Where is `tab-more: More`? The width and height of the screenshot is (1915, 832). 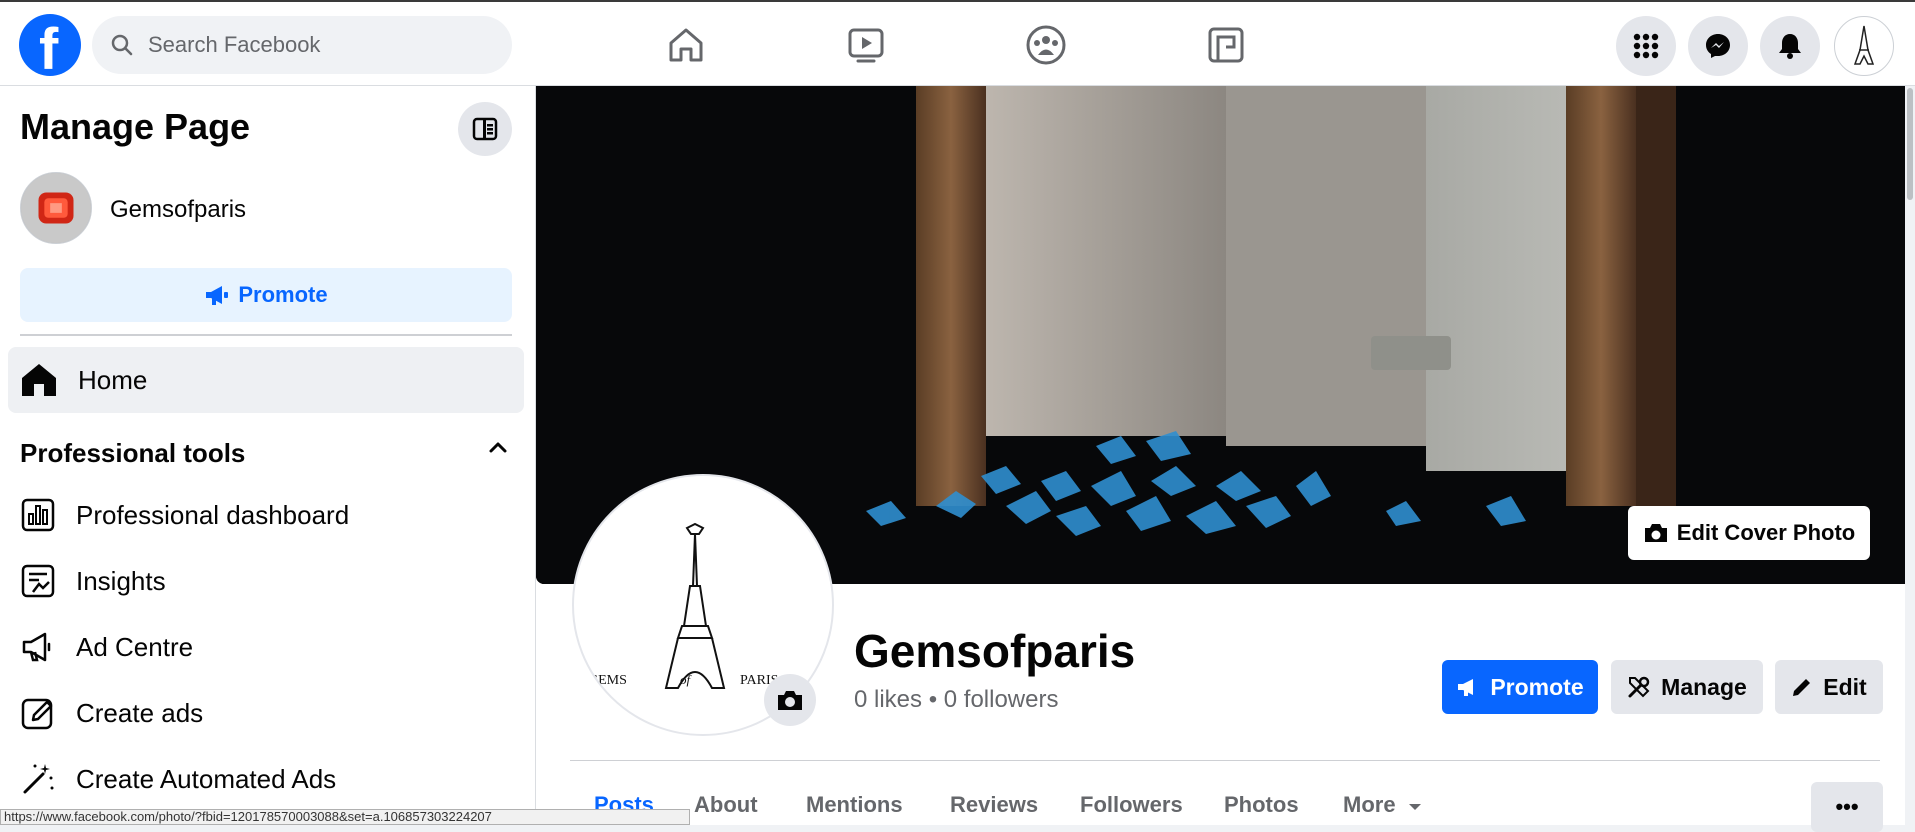
tab-more: More is located at coordinates (1382, 805).